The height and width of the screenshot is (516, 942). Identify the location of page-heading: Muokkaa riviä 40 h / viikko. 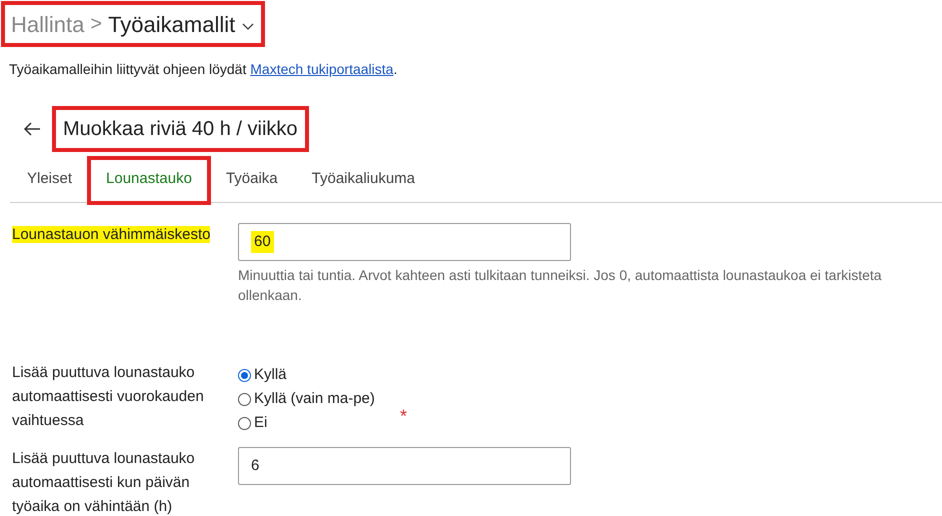
(180, 129).